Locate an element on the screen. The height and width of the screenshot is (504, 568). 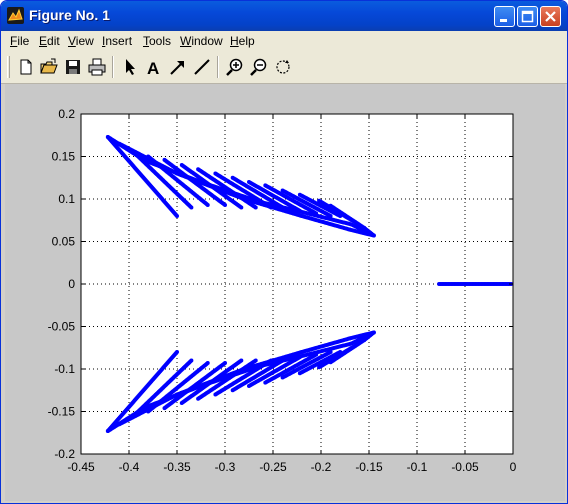
y-tick-label: -0.05 is located at coordinates (62, 327).